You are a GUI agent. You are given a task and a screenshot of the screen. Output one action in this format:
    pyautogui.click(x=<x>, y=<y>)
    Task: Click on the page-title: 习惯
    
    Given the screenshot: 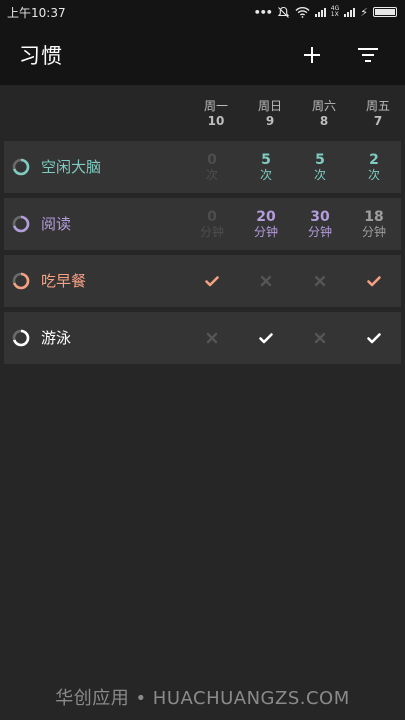 What is the action you would take?
    pyautogui.click(x=41, y=55)
    